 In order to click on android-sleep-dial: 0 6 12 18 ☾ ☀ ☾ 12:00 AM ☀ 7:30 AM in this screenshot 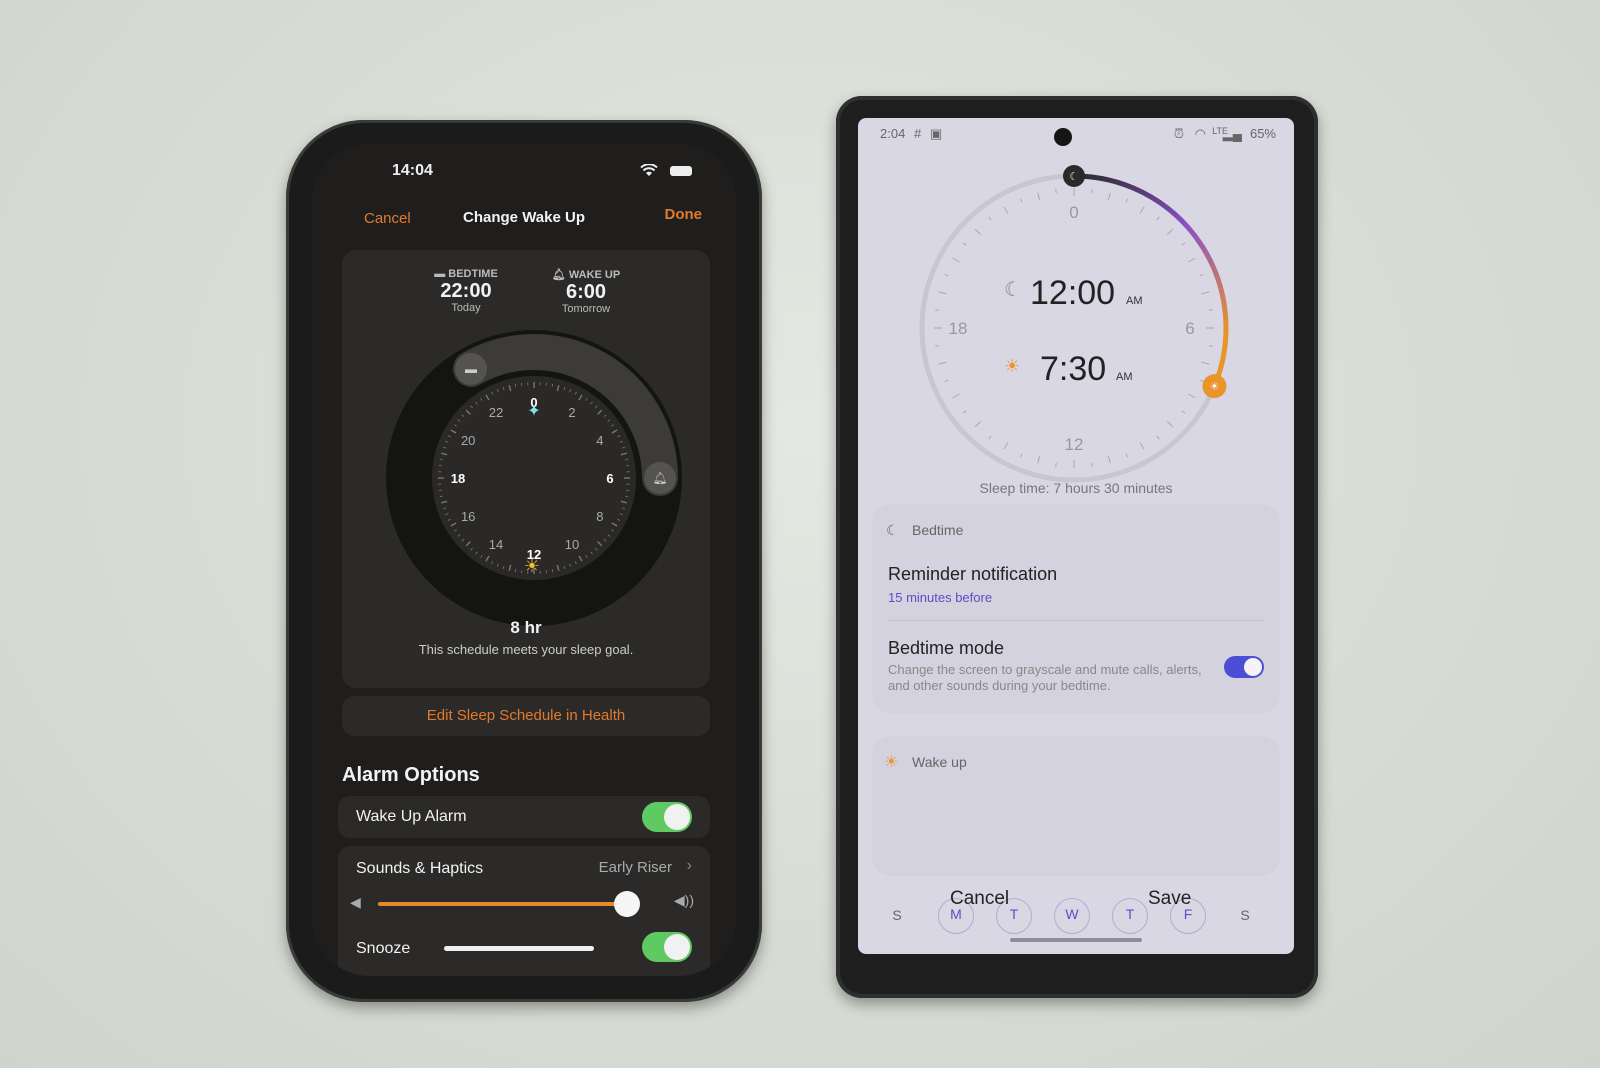, I will do `click(1074, 328)`.